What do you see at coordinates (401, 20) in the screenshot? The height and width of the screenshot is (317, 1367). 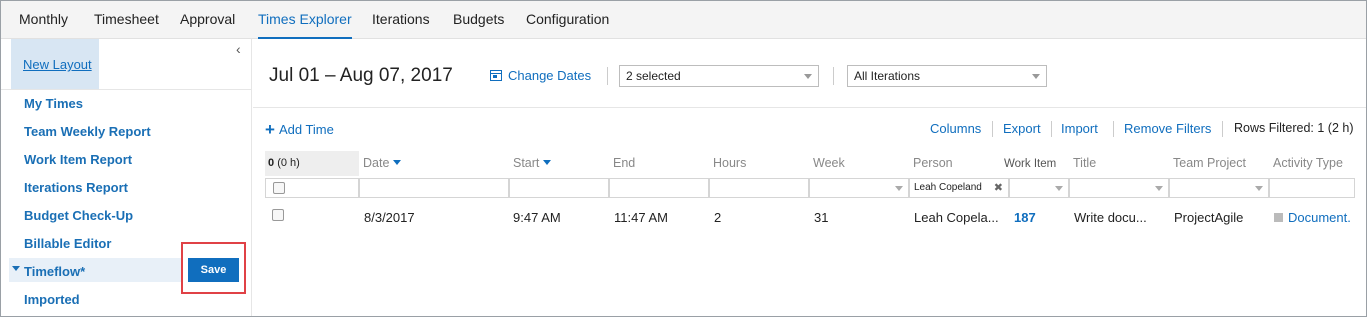 I see `tab-iterations: Iterations` at bounding box center [401, 20].